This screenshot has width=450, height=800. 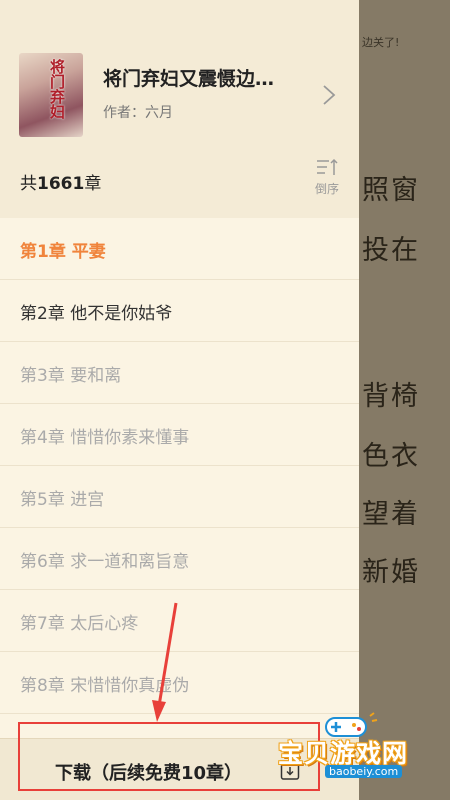 I want to click on chapter-count: 共1661章, so click(x=60, y=181).